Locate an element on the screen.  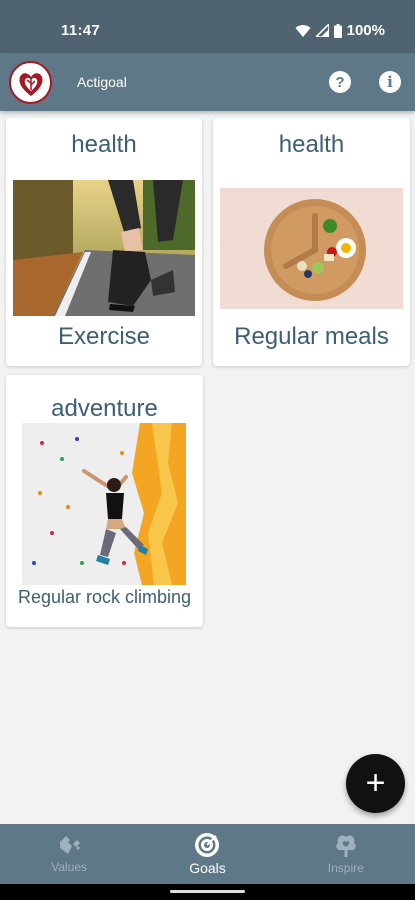
target-icon is located at coordinates (207, 845).